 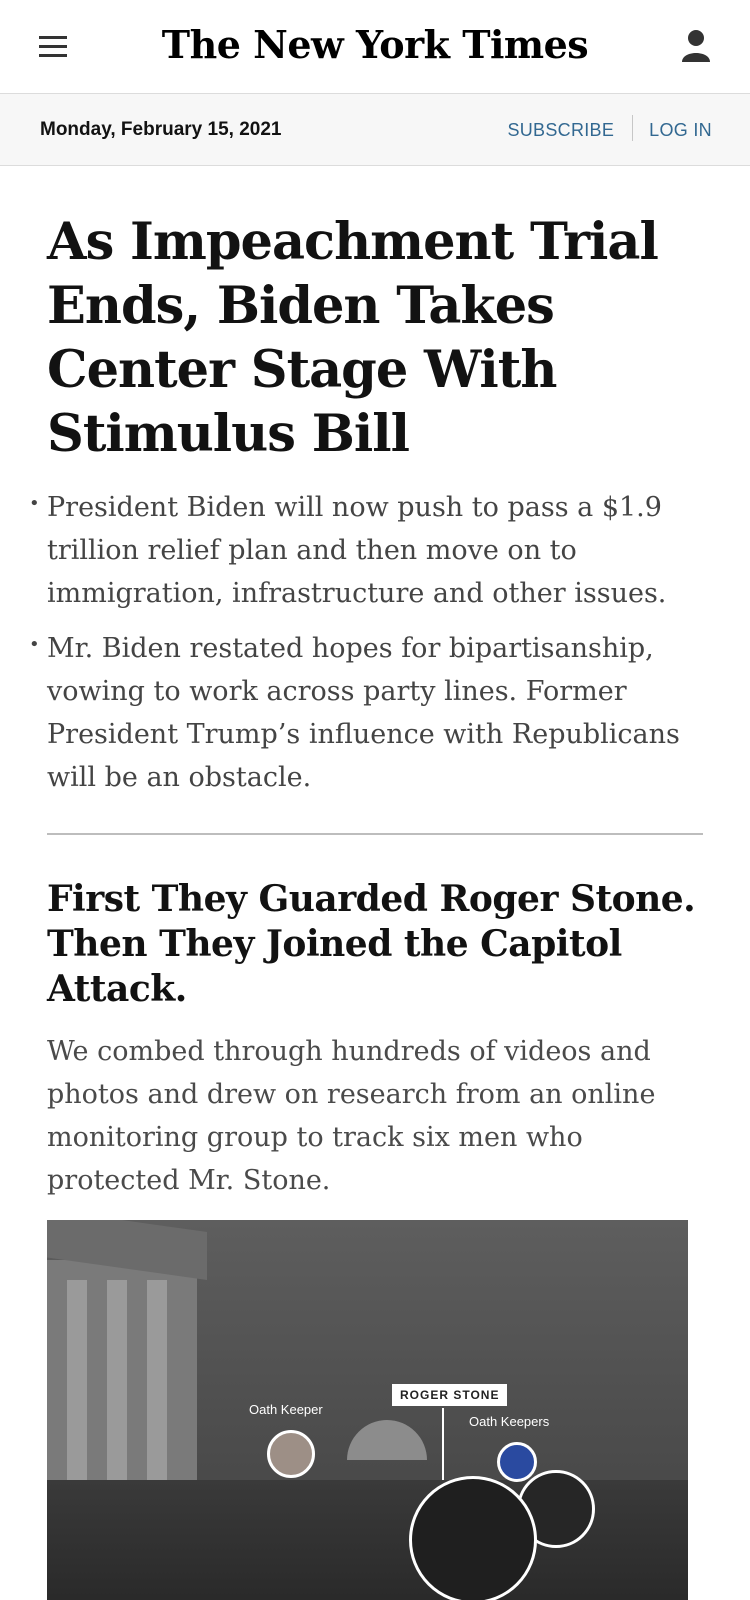 What do you see at coordinates (286, 1409) in the screenshot?
I see `oath-keeper-label: Oath Keeper` at bounding box center [286, 1409].